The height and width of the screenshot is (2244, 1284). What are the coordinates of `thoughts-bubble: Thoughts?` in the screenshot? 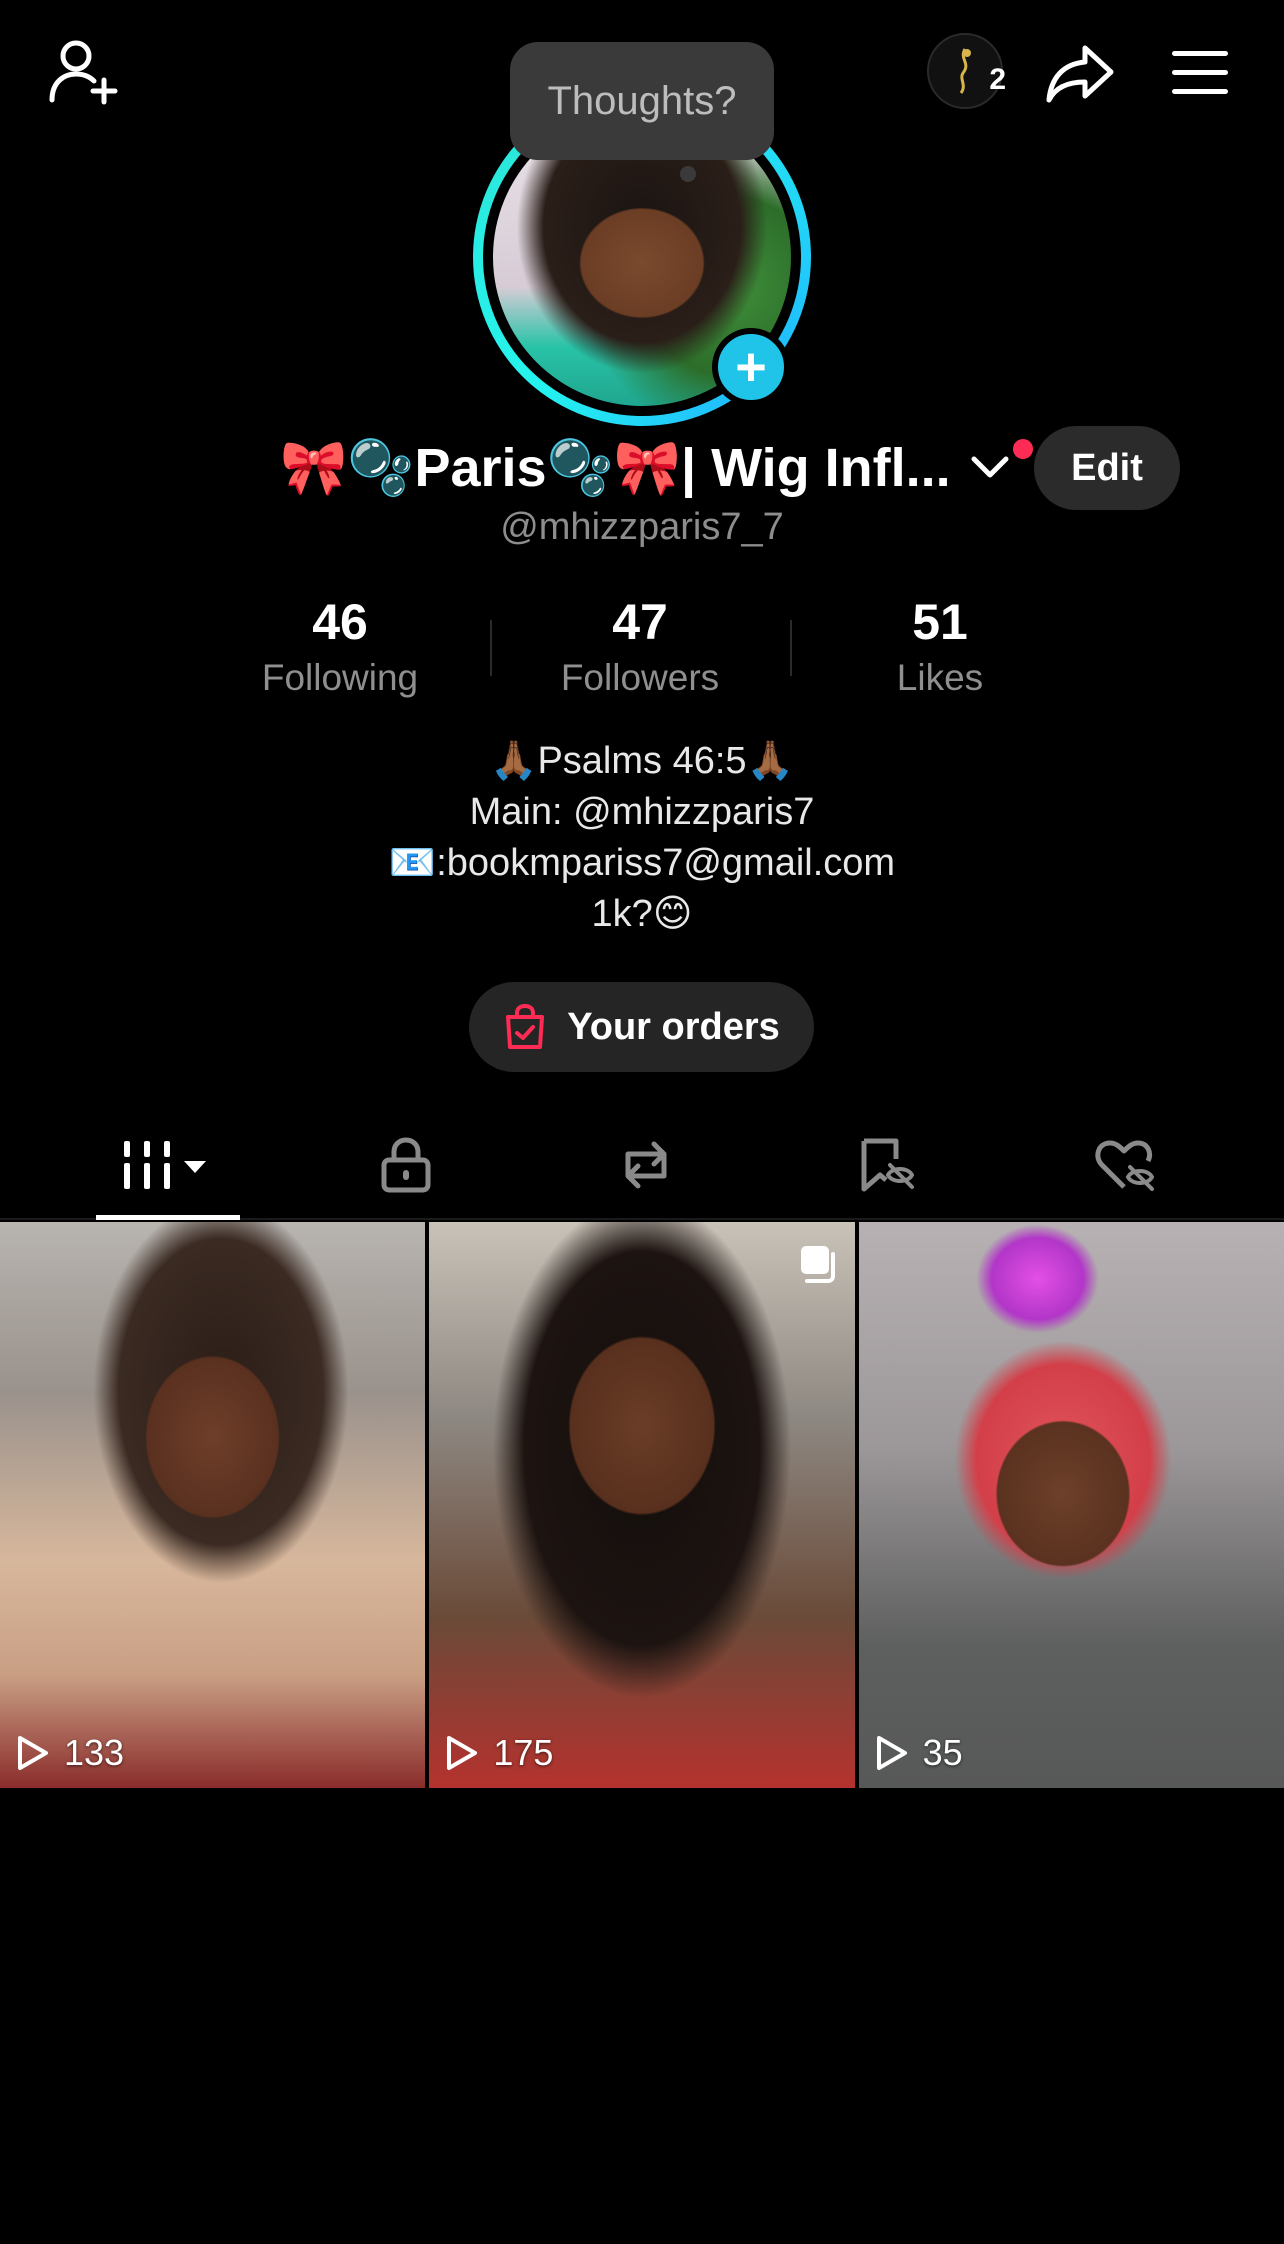 It's located at (642, 101).